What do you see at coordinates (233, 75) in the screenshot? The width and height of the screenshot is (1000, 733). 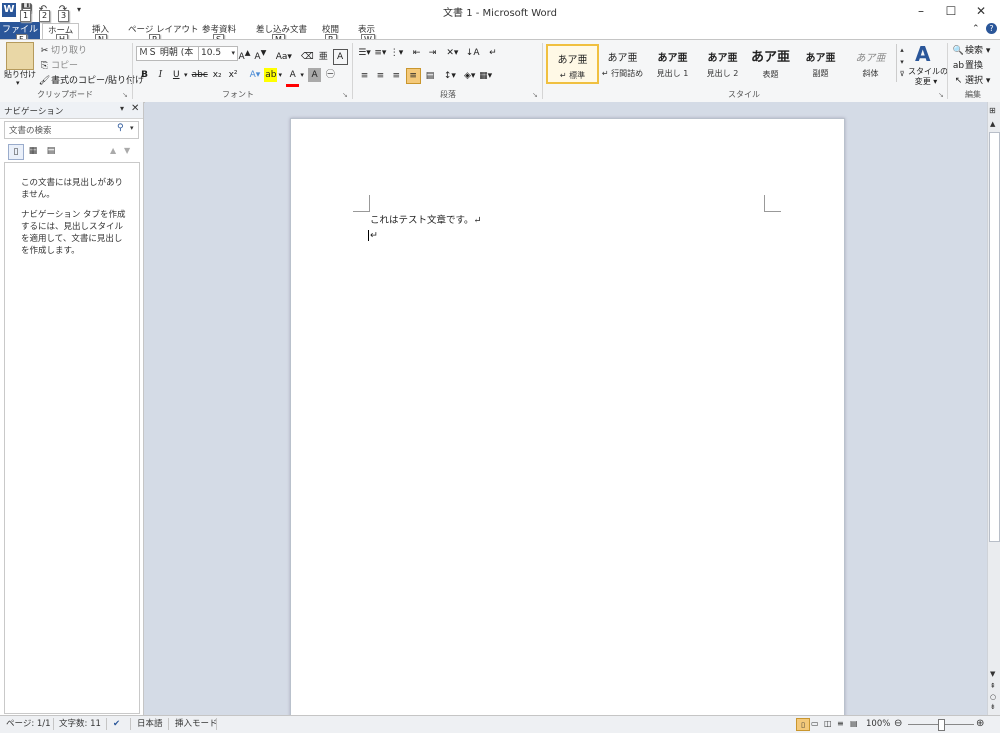 I see `superscript-icon: x²` at bounding box center [233, 75].